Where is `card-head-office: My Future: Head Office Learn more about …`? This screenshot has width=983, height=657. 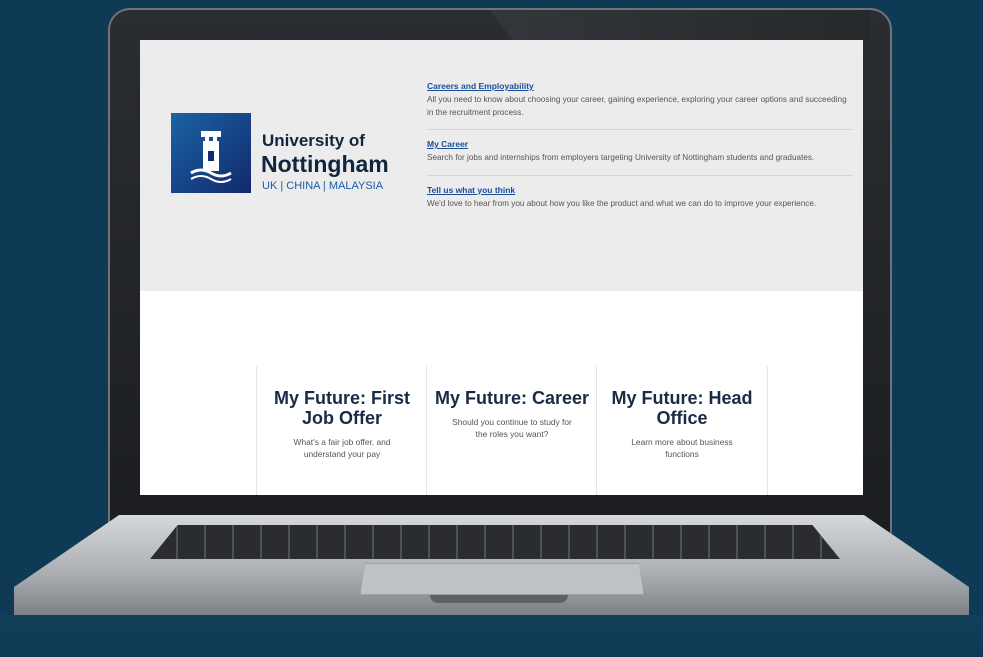 card-head-office: My Future: Head Office Learn more about … is located at coordinates (682, 430).